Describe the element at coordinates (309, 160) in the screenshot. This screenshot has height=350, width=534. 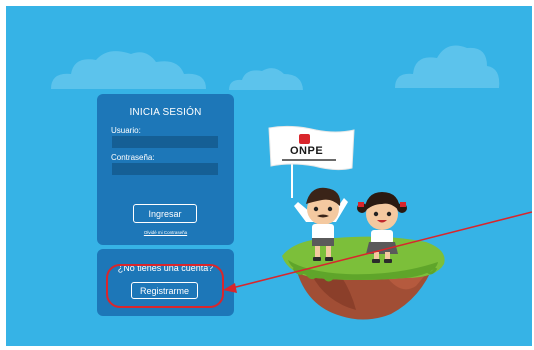
I see `onpe-logo-tagline` at that location.